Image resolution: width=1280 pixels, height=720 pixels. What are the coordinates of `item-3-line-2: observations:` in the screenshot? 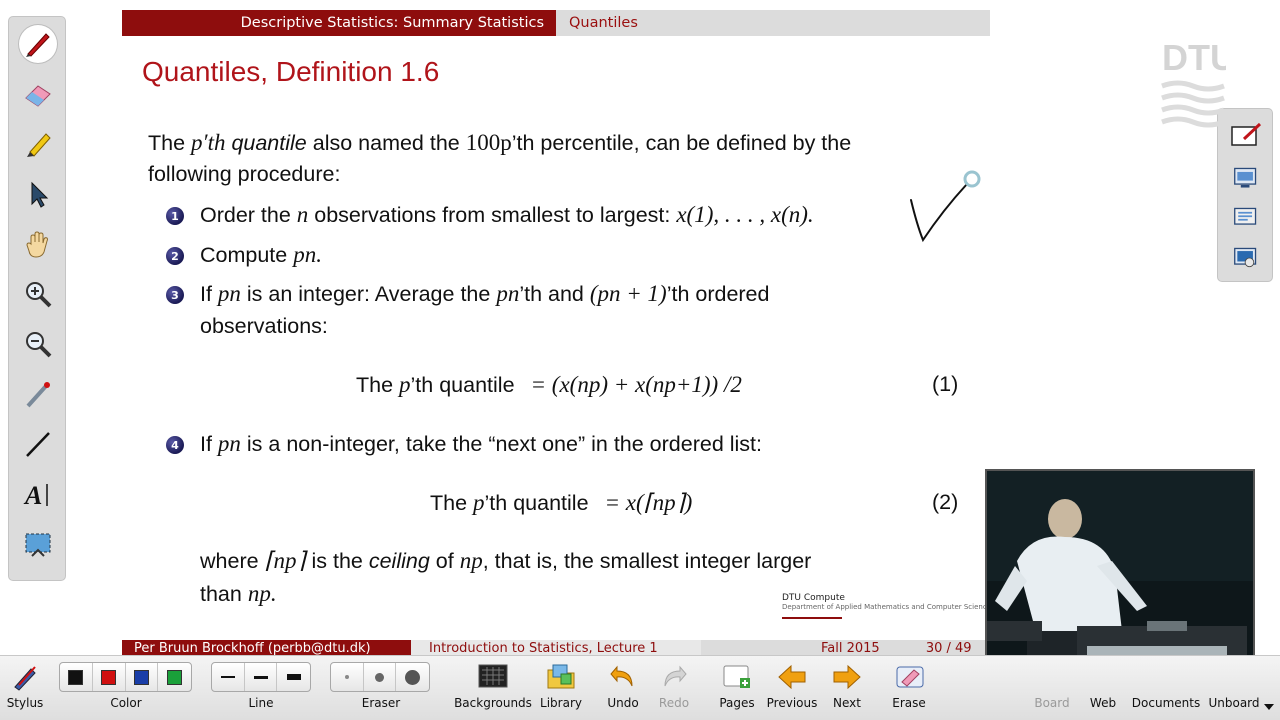 It's located at (264, 326).